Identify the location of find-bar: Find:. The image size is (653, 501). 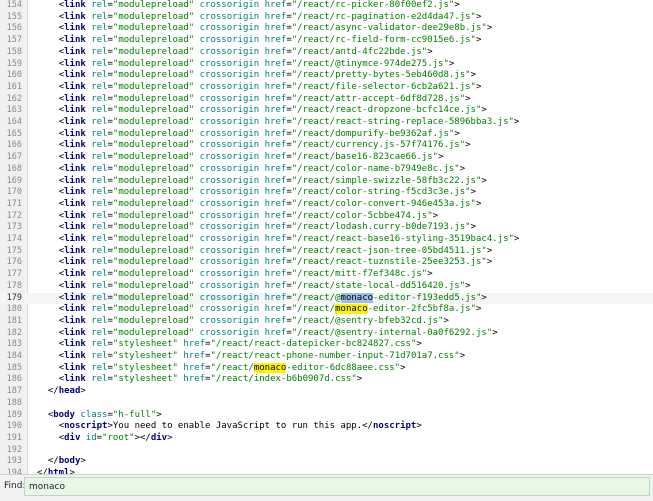
(326, 487).